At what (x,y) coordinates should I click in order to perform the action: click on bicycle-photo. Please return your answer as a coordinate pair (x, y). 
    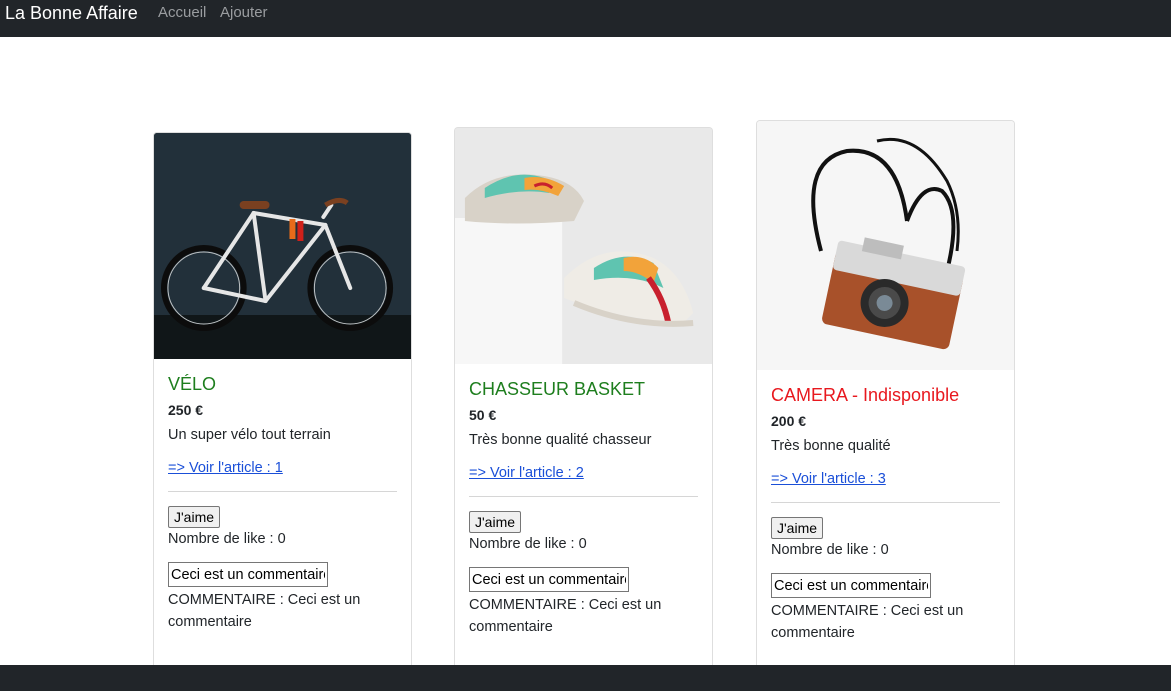
    Looking at the image, I should click on (282, 246).